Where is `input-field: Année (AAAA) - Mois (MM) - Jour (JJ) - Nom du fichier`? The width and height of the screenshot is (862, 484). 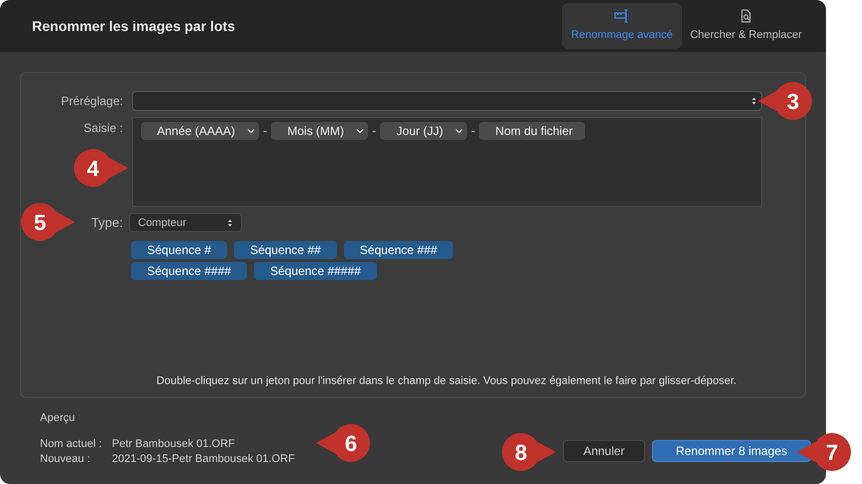
input-field: Année (AAAA) - Mois (MM) - Jour (JJ) - Nom du fichier is located at coordinates (447, 162).